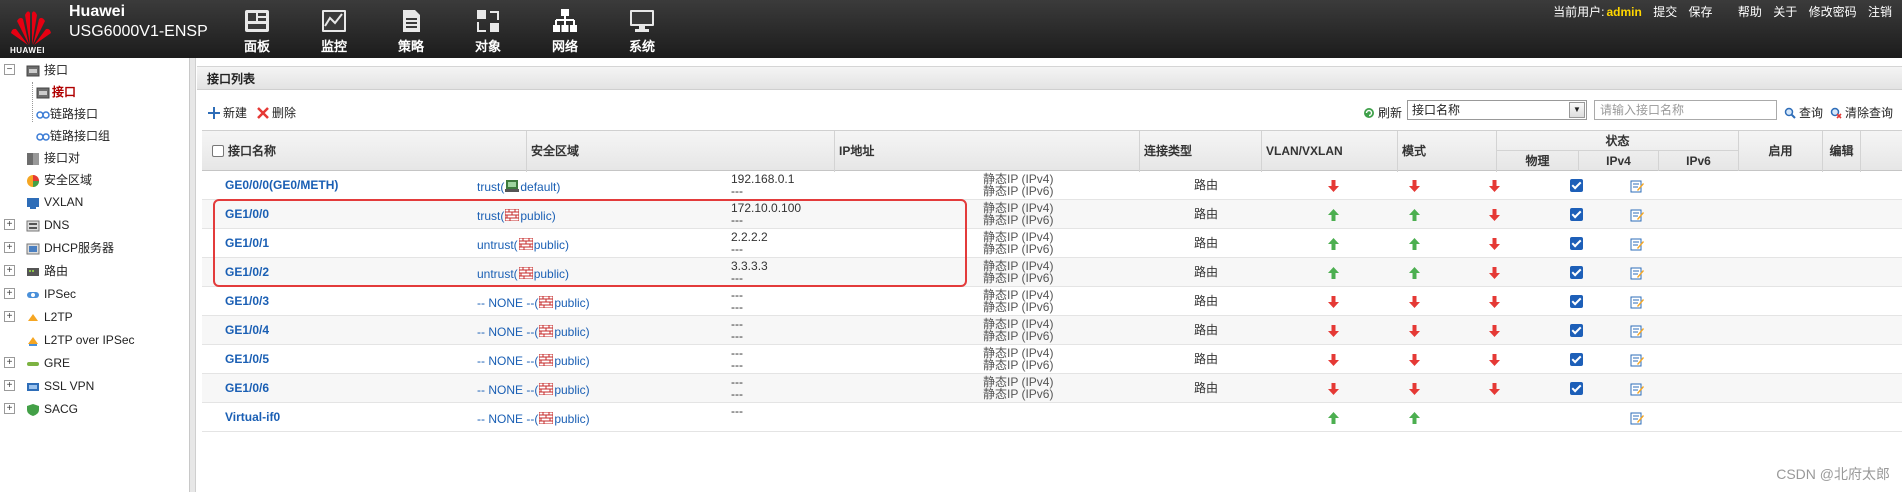  What do you see at coordinates (1206, 185) in the screenshot?
I see `mode-value: 路由` at bounding box center [1206, 185].